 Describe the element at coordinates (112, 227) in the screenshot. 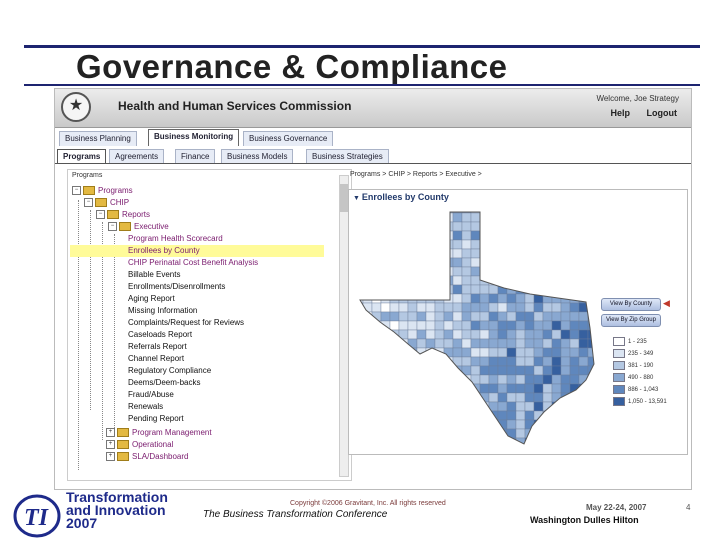

I see `collapse-icon: −` at that location.